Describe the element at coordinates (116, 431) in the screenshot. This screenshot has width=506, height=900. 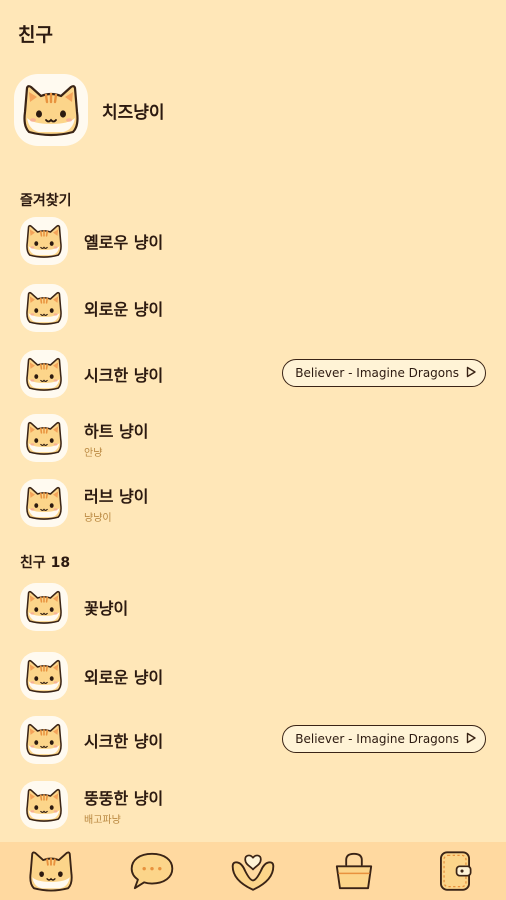
I see `friend-name: 하트 냥이` at that location.